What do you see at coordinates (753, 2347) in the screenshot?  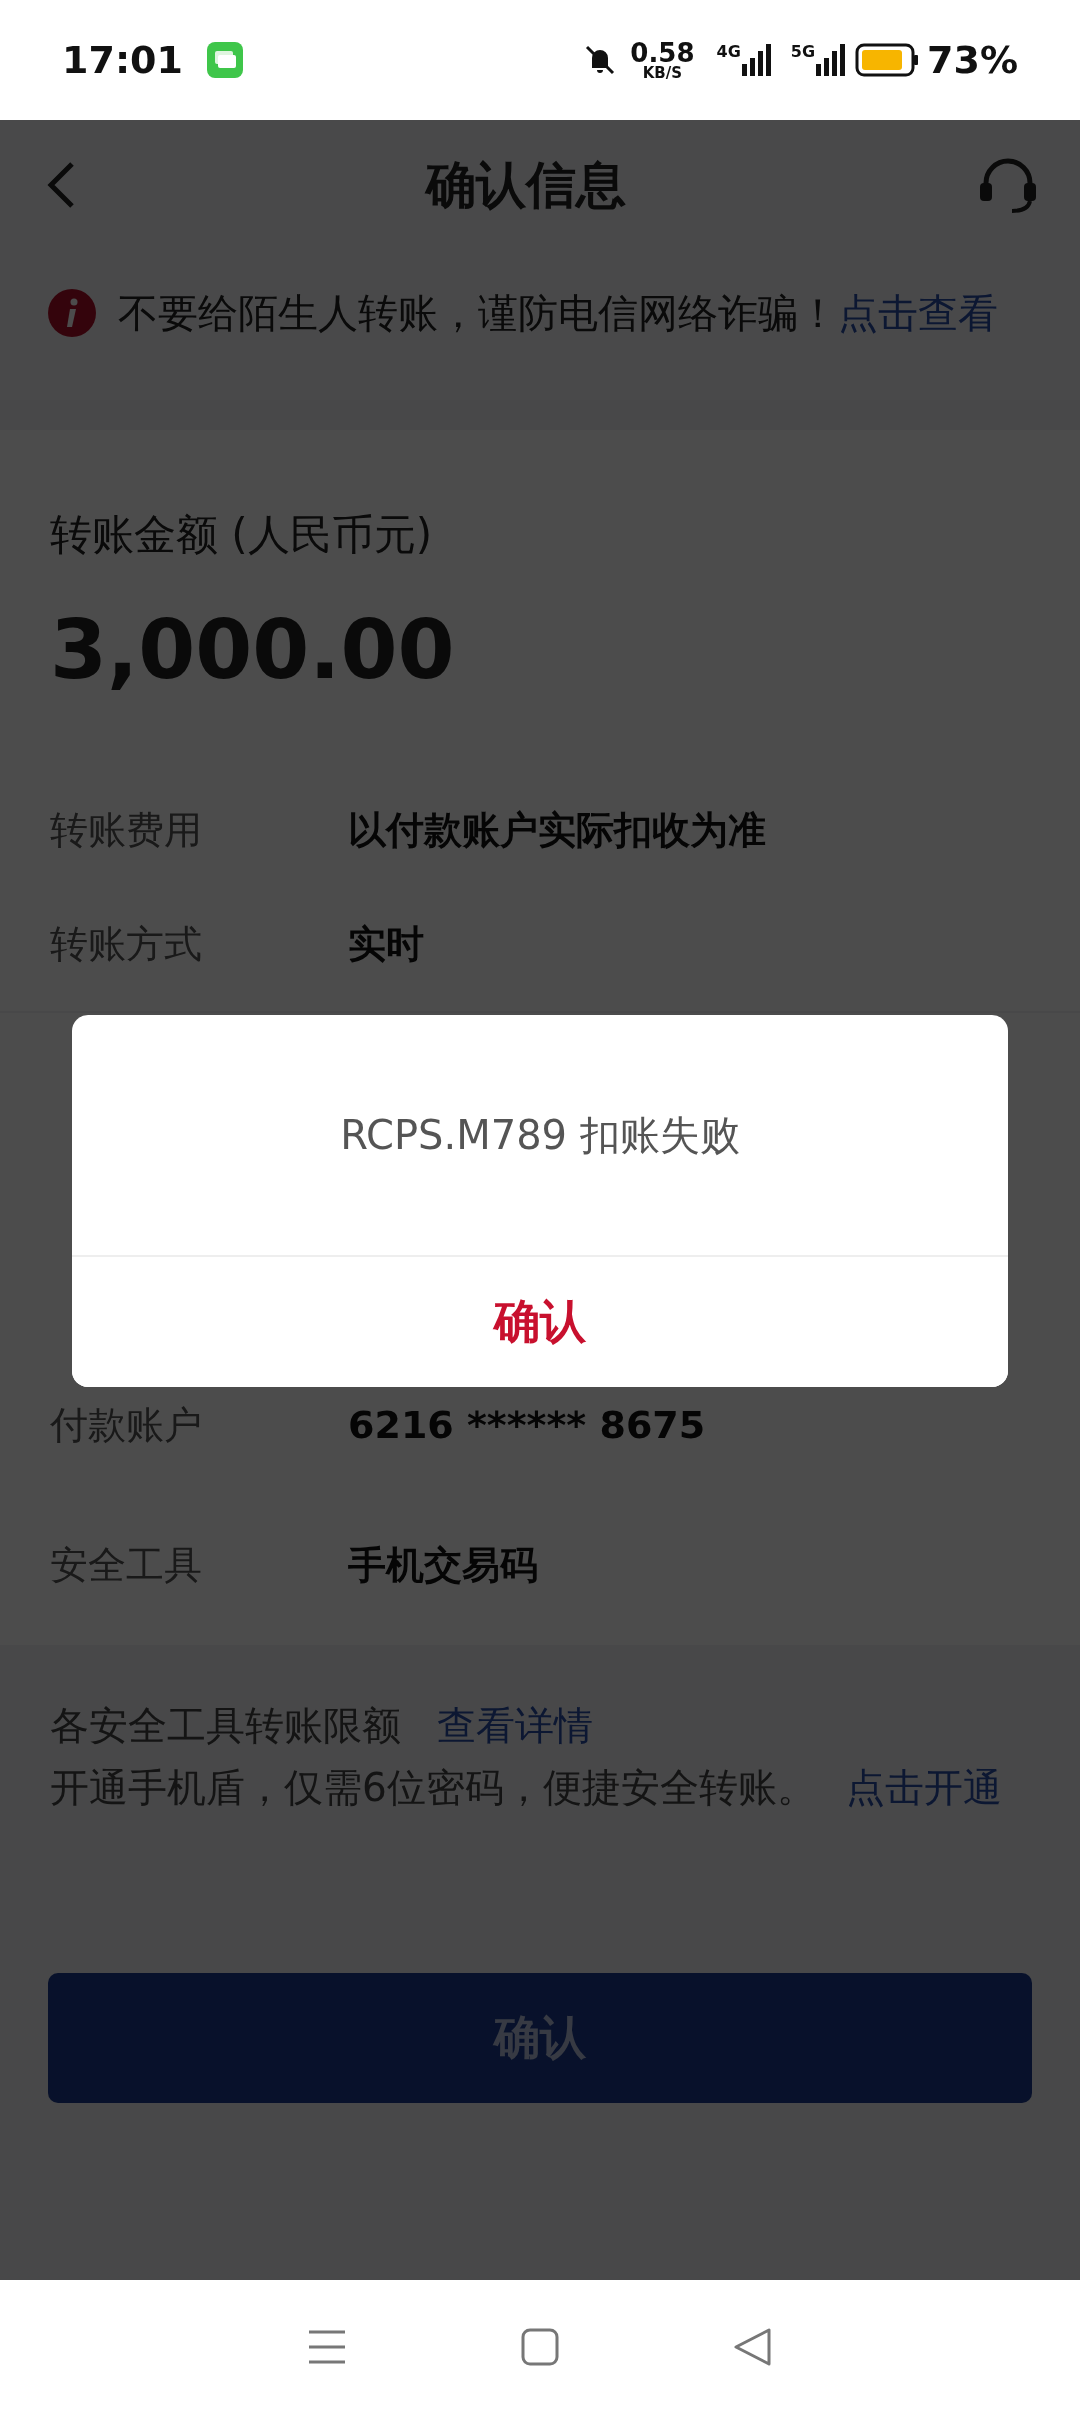 I see `back-triangle-icon` at bounding box center [753, 2347].